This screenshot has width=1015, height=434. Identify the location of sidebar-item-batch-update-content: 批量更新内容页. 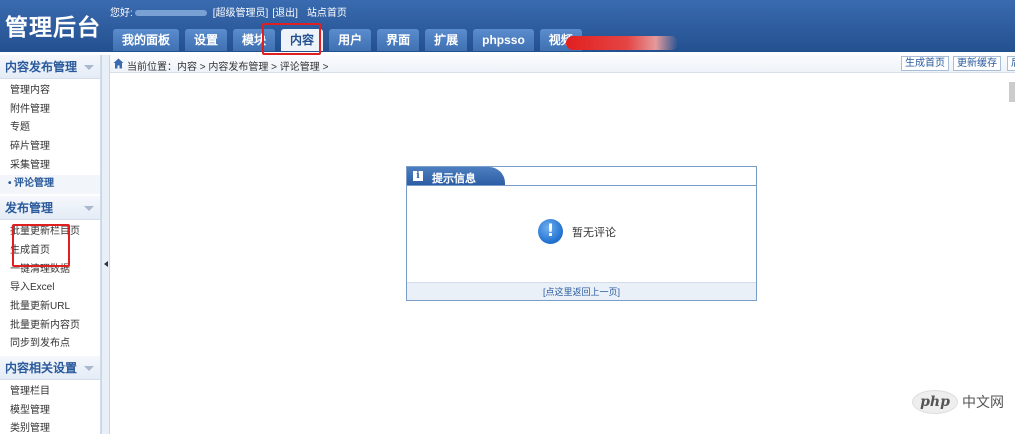
(50, 326).